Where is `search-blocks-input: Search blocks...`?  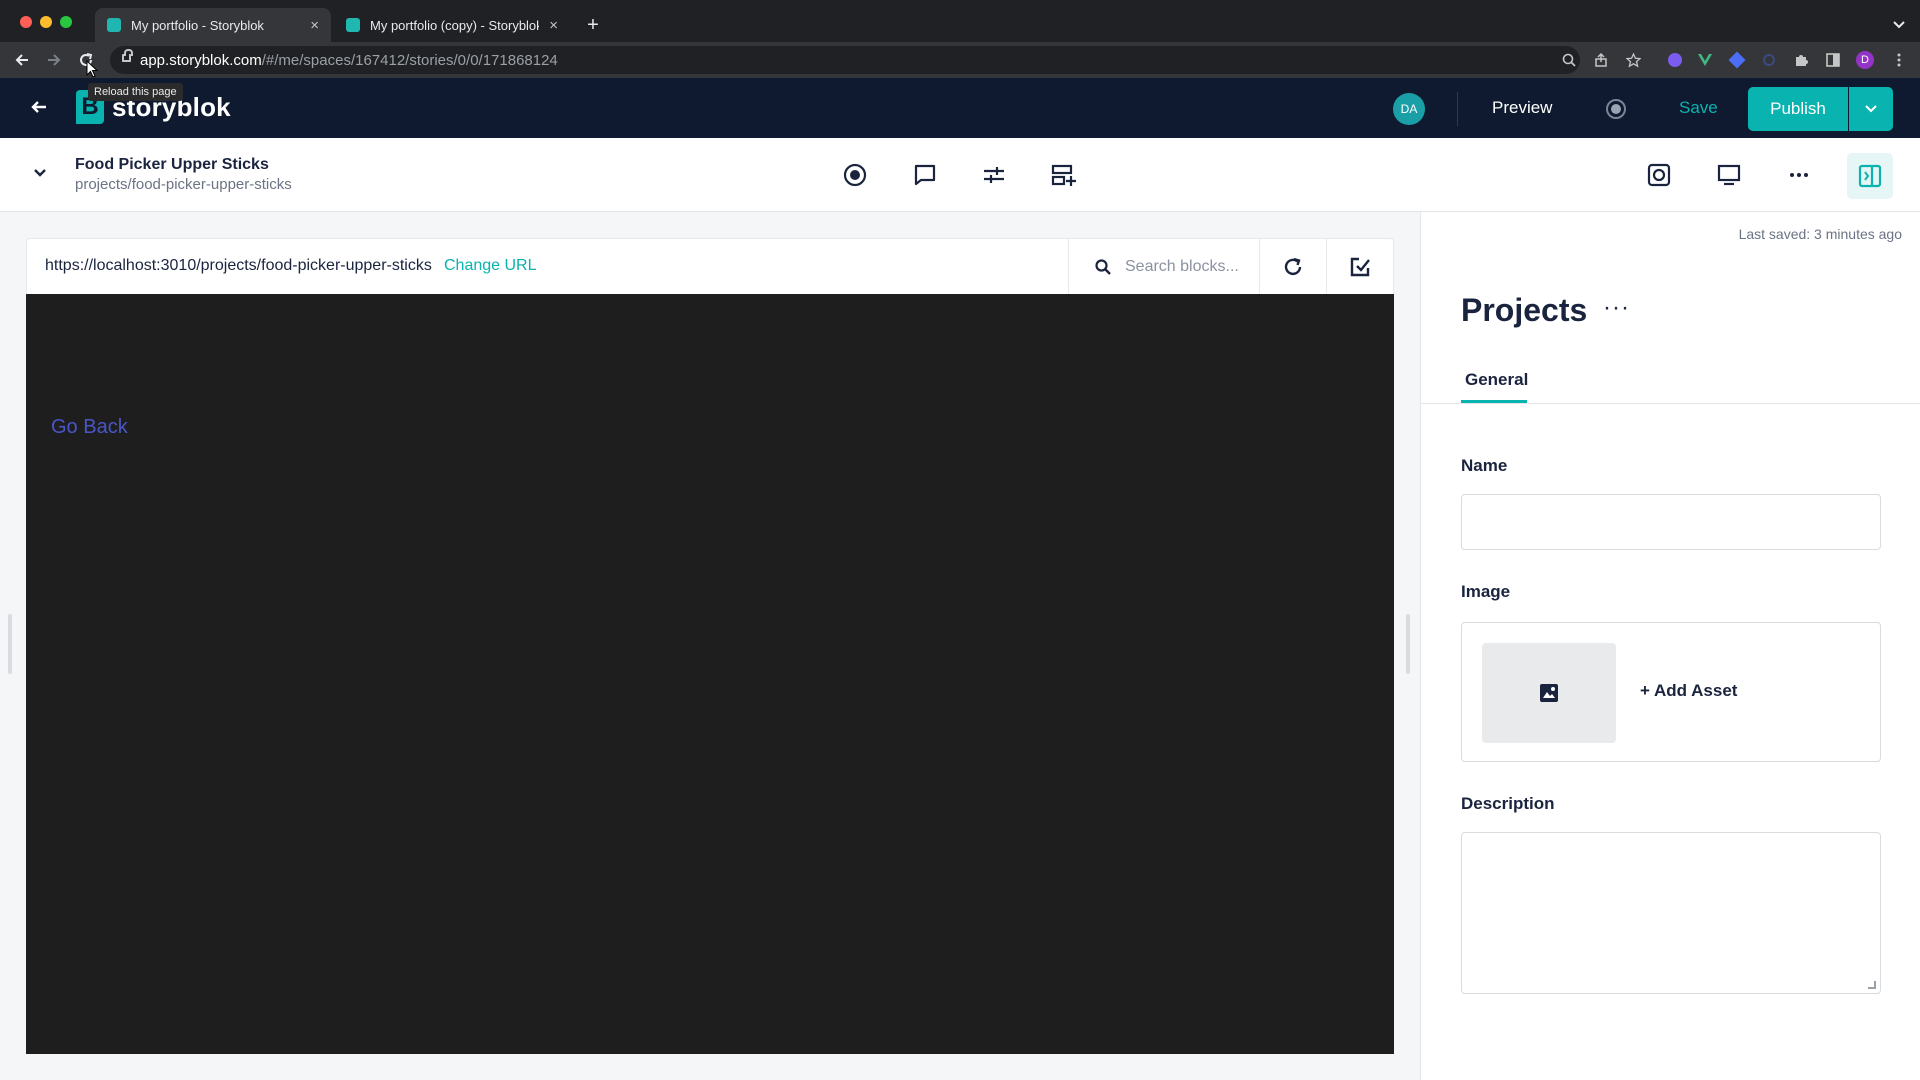 search-blocks-input: Search blocks... is located at coordinates (1163, 267).